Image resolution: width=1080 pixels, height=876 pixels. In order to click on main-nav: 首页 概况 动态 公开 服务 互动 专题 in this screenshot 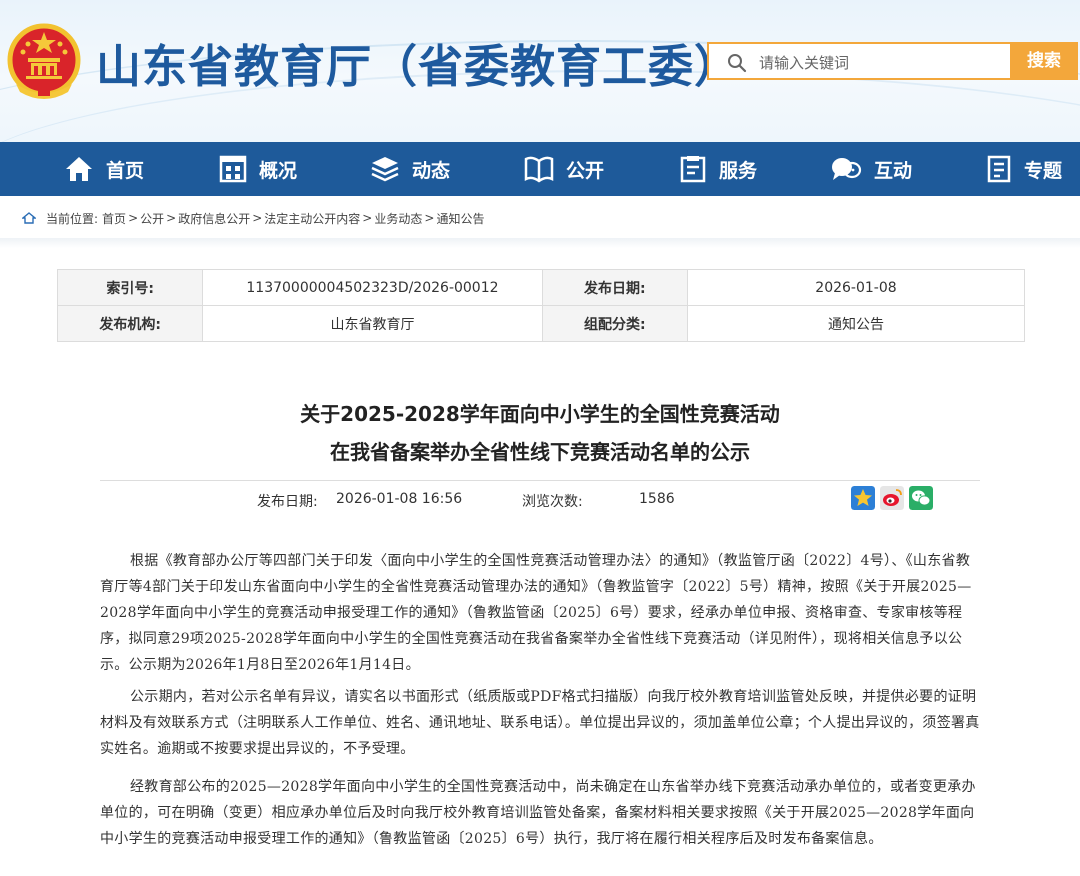, I will do `click(540, 169)`.